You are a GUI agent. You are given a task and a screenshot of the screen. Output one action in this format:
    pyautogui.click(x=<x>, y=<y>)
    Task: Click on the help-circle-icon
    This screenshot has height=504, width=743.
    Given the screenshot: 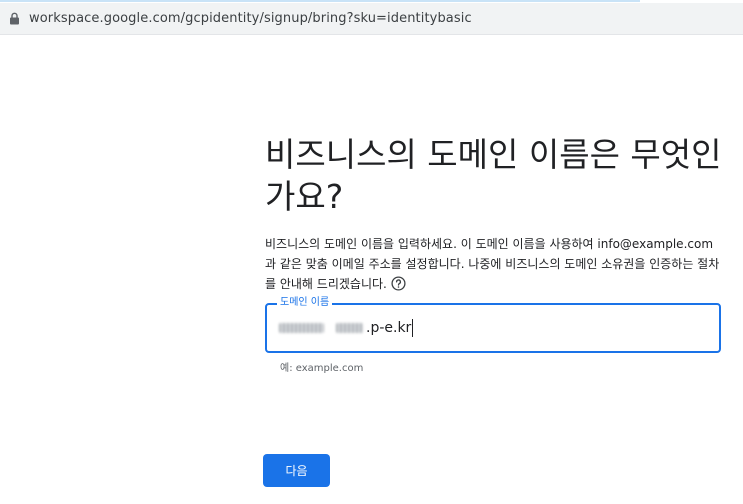 What is the action you would take?
    pyautogui.click(x=398, y=283)
    